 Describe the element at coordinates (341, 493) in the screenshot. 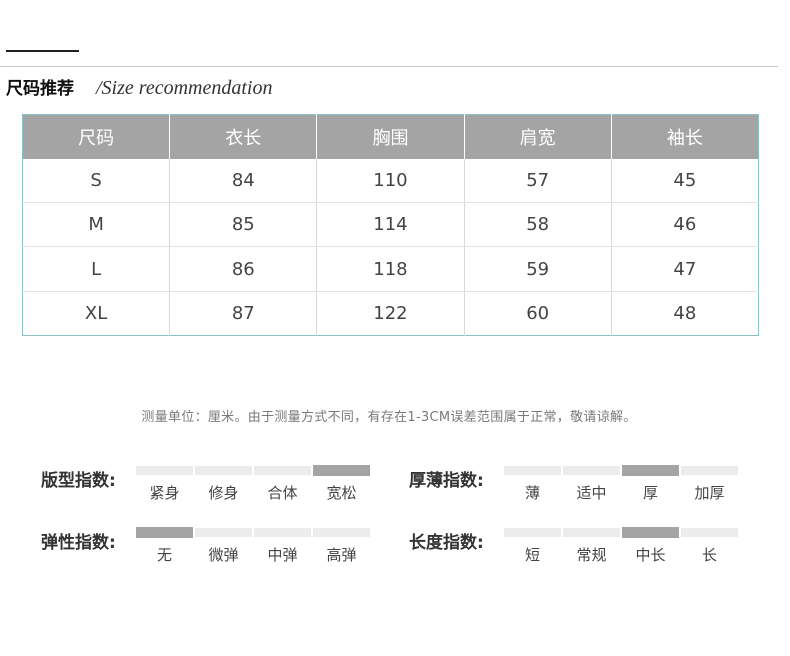

I see `index-option-label: 宽松` at that location.